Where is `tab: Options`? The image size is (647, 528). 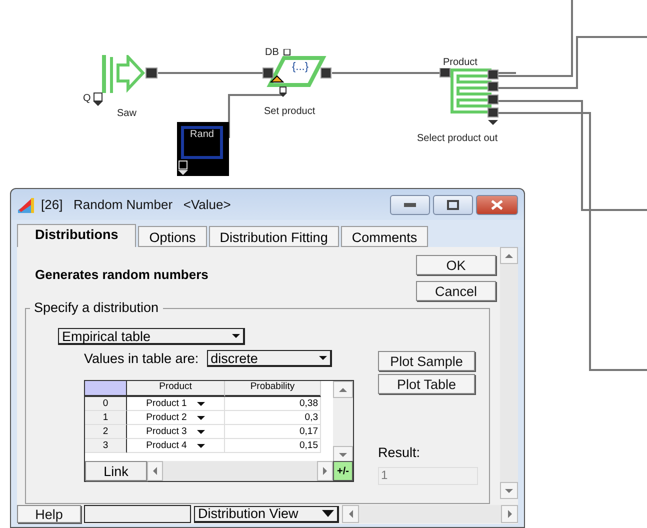 tab: Options is located at coordinates (172, 236).